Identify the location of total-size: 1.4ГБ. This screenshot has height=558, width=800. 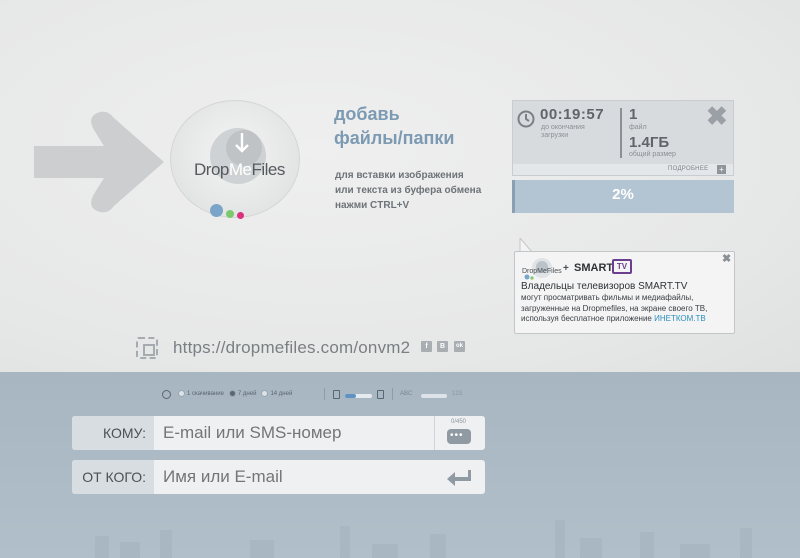
(649, 142).